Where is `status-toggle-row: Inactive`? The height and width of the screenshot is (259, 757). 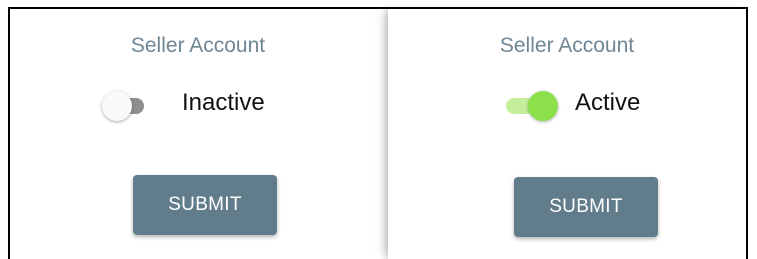 status-toggle-row: Inactive is located at coordinates (198, 106).